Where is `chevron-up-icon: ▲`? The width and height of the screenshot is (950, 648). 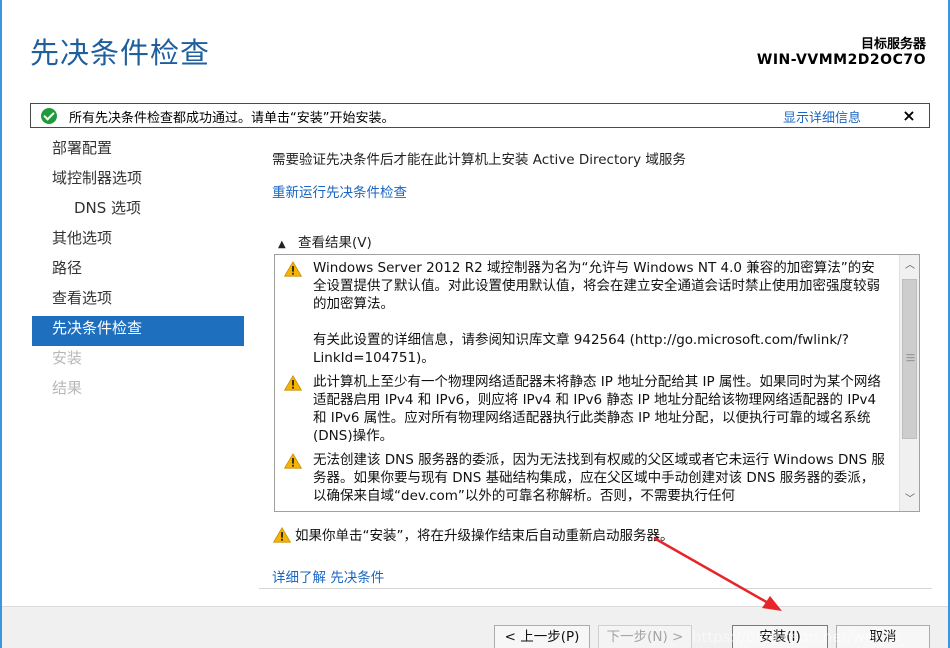 chevron-up-icon: ▲ is located at coordinates (282, 244).